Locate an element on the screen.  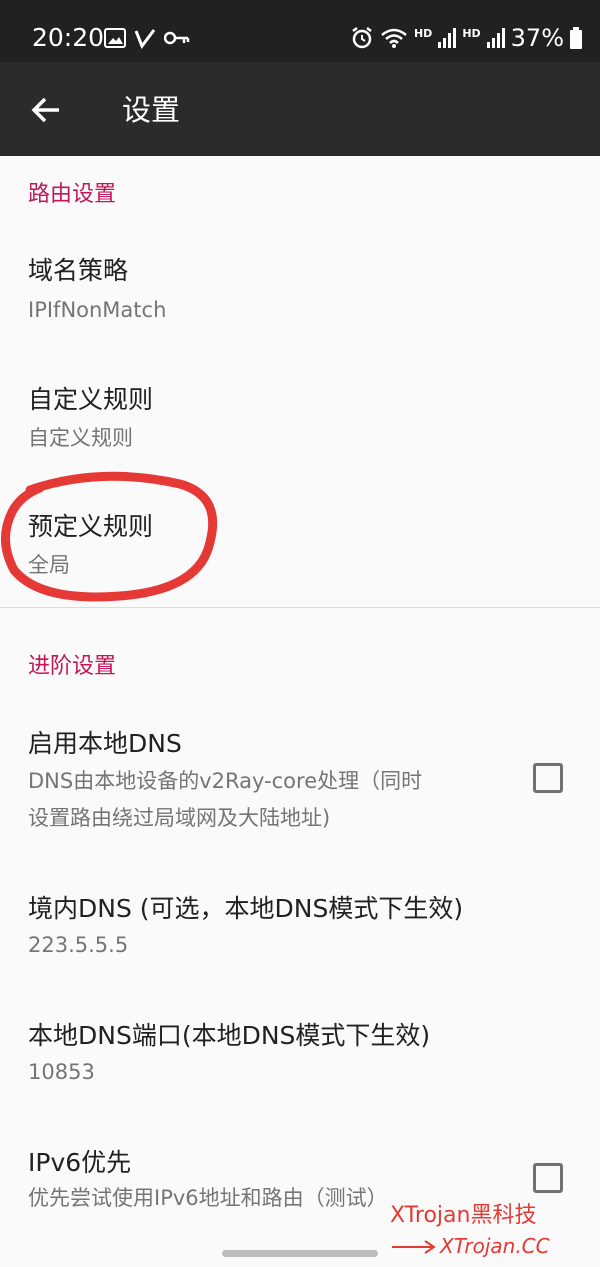
wifi-icon is located at coordinates (394, 38).